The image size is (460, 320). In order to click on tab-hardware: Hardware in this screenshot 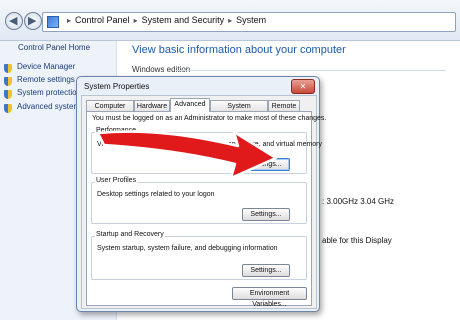, I will do `click(152, 105)`.